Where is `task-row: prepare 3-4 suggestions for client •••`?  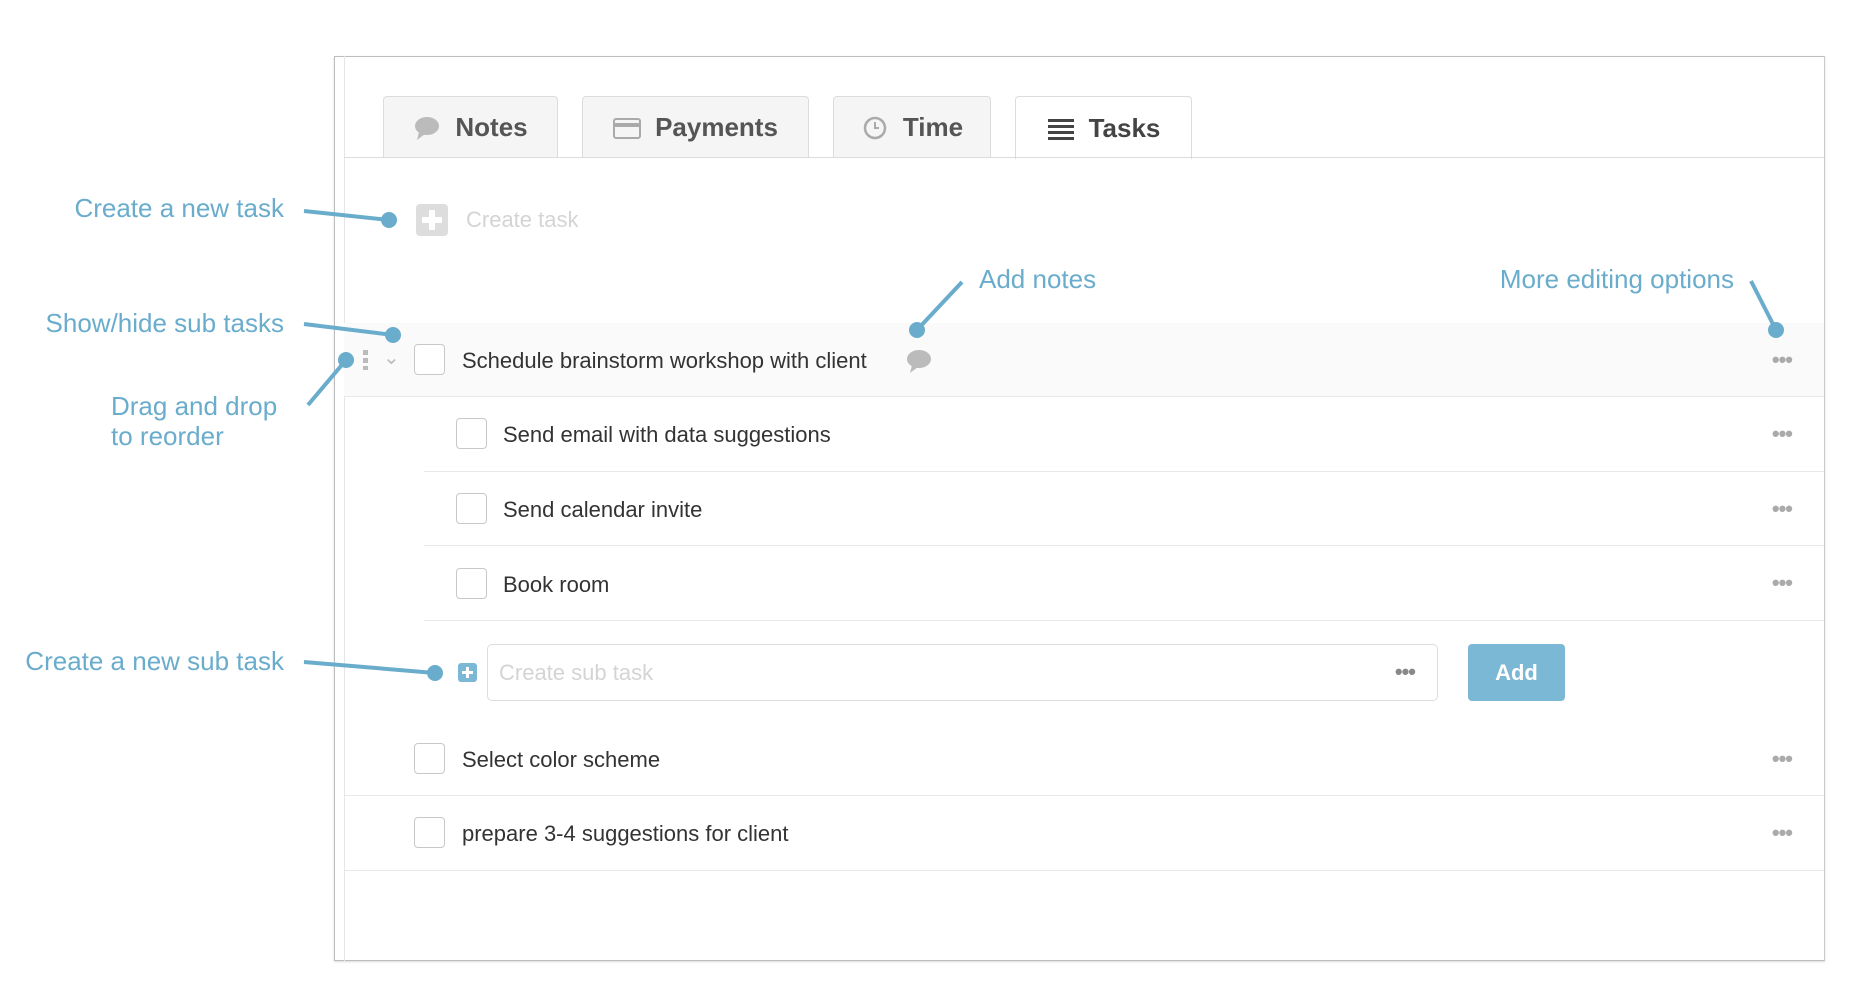
task-row: prepare 3-4 suggestions for client ••• is located at coordinates (1084, 833).